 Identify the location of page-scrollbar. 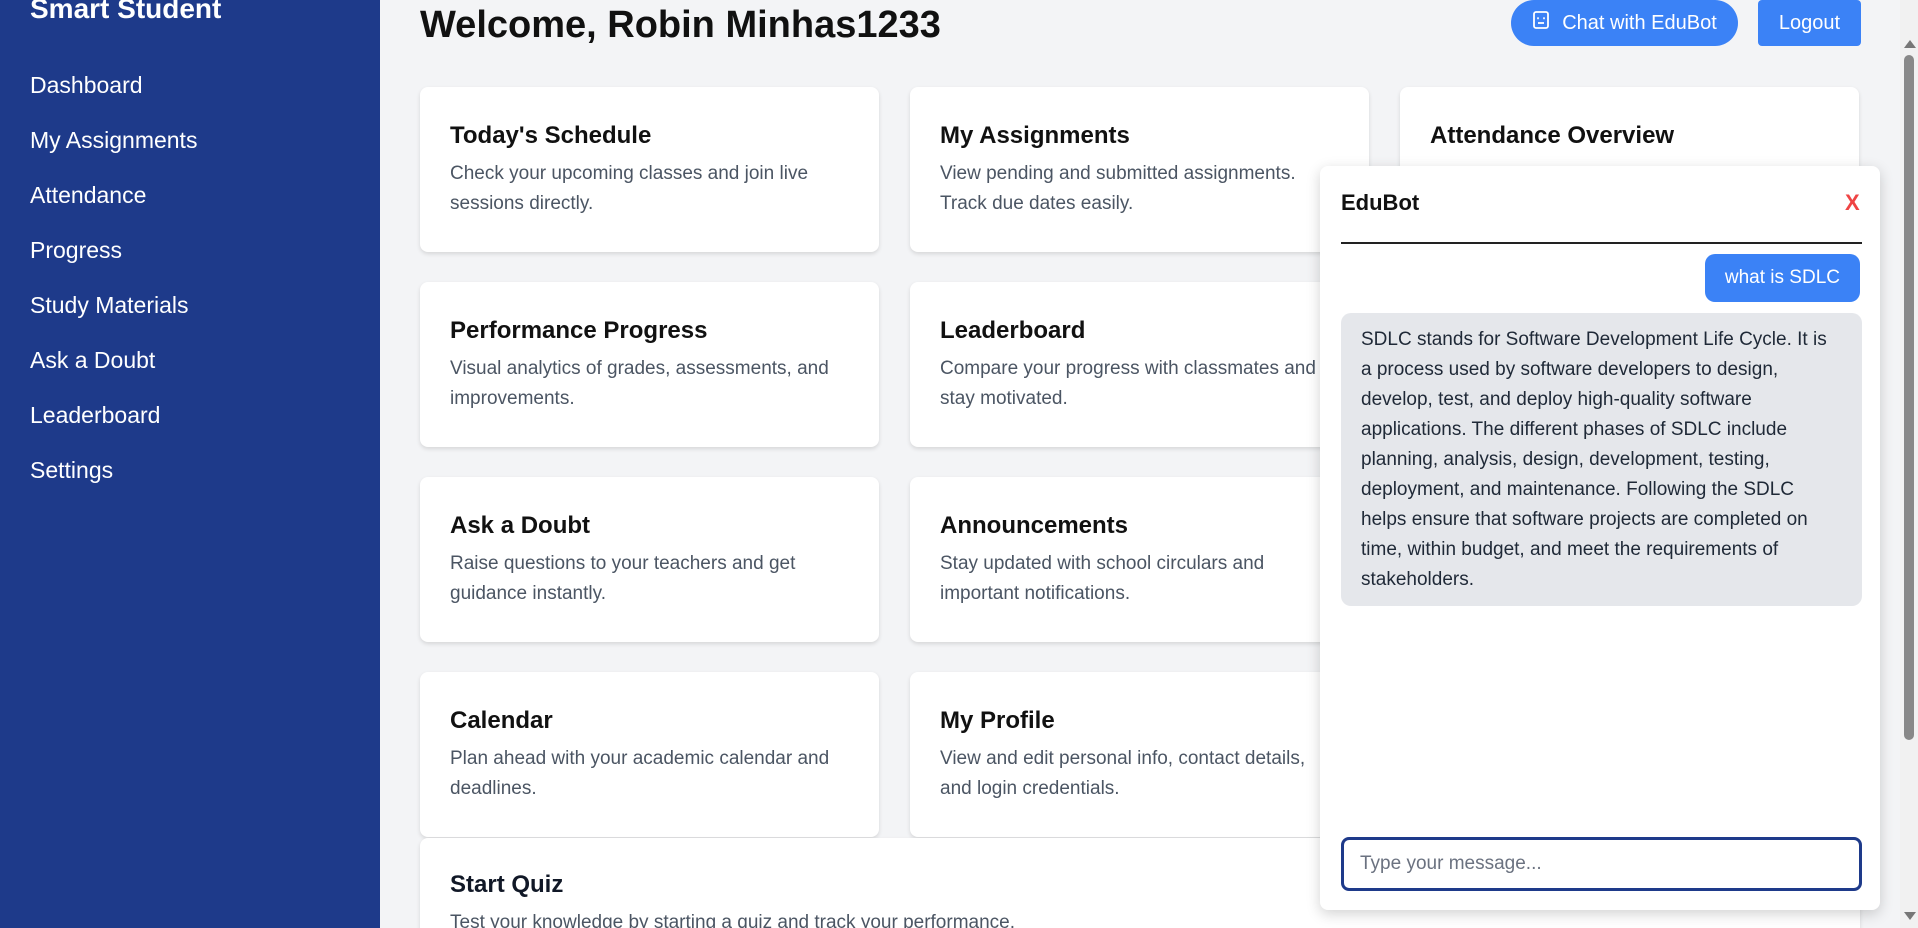
(1909, 464).